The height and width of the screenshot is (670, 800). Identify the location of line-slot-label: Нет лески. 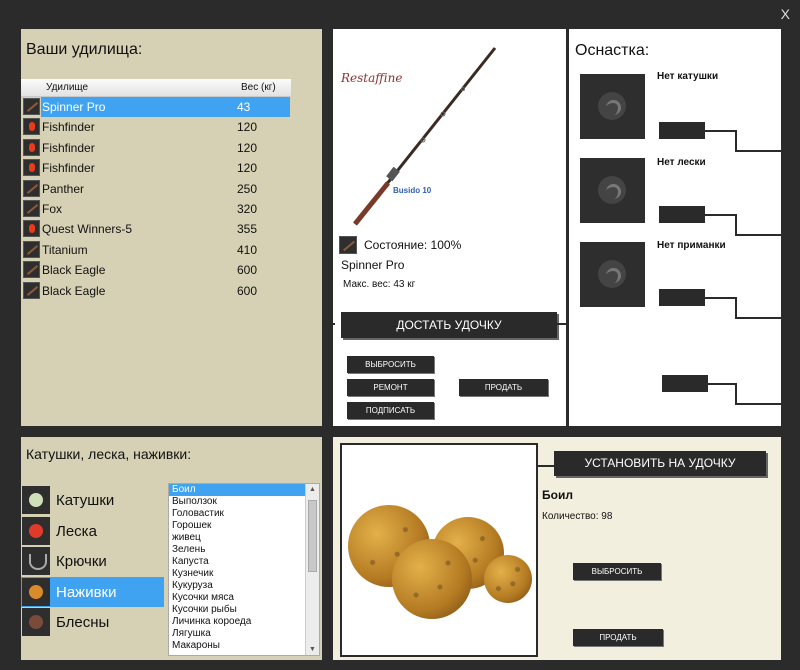
(681, 162).